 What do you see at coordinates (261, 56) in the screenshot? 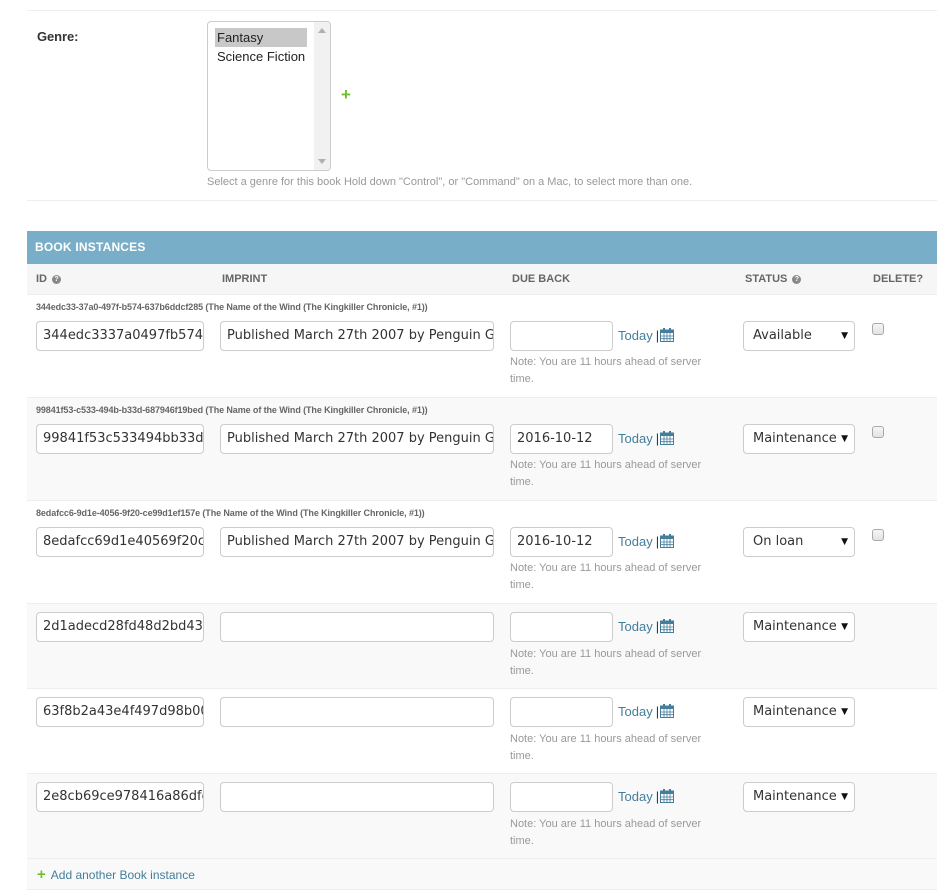
I see `genre-option-science-fiction: Science Fiction` at bounding box center [261, 56].